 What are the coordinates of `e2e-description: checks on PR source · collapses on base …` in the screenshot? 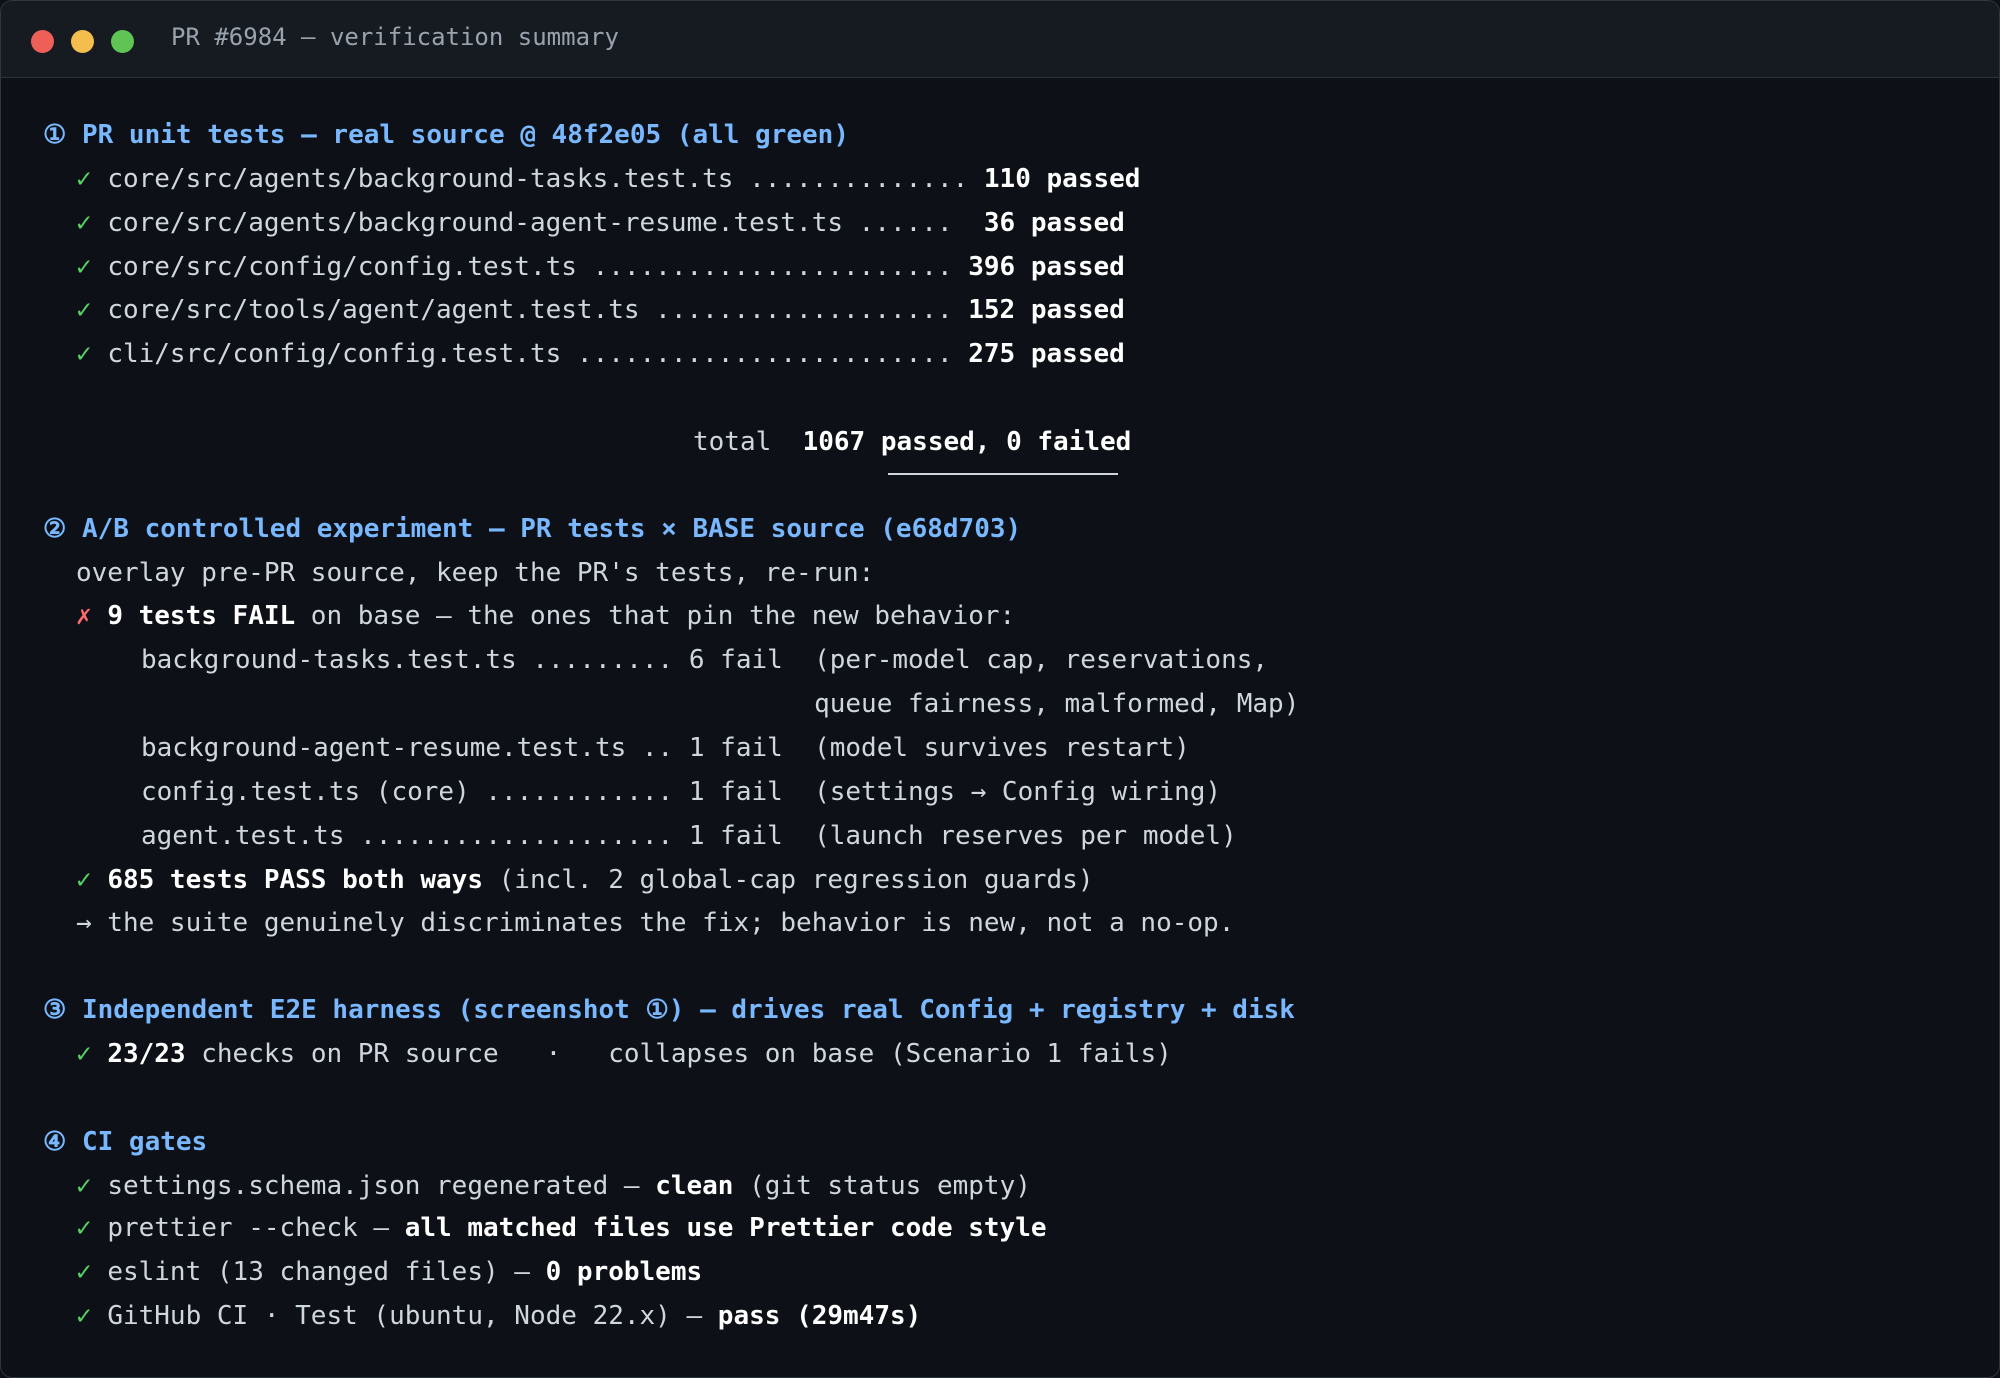 It's located at (678, 1054).